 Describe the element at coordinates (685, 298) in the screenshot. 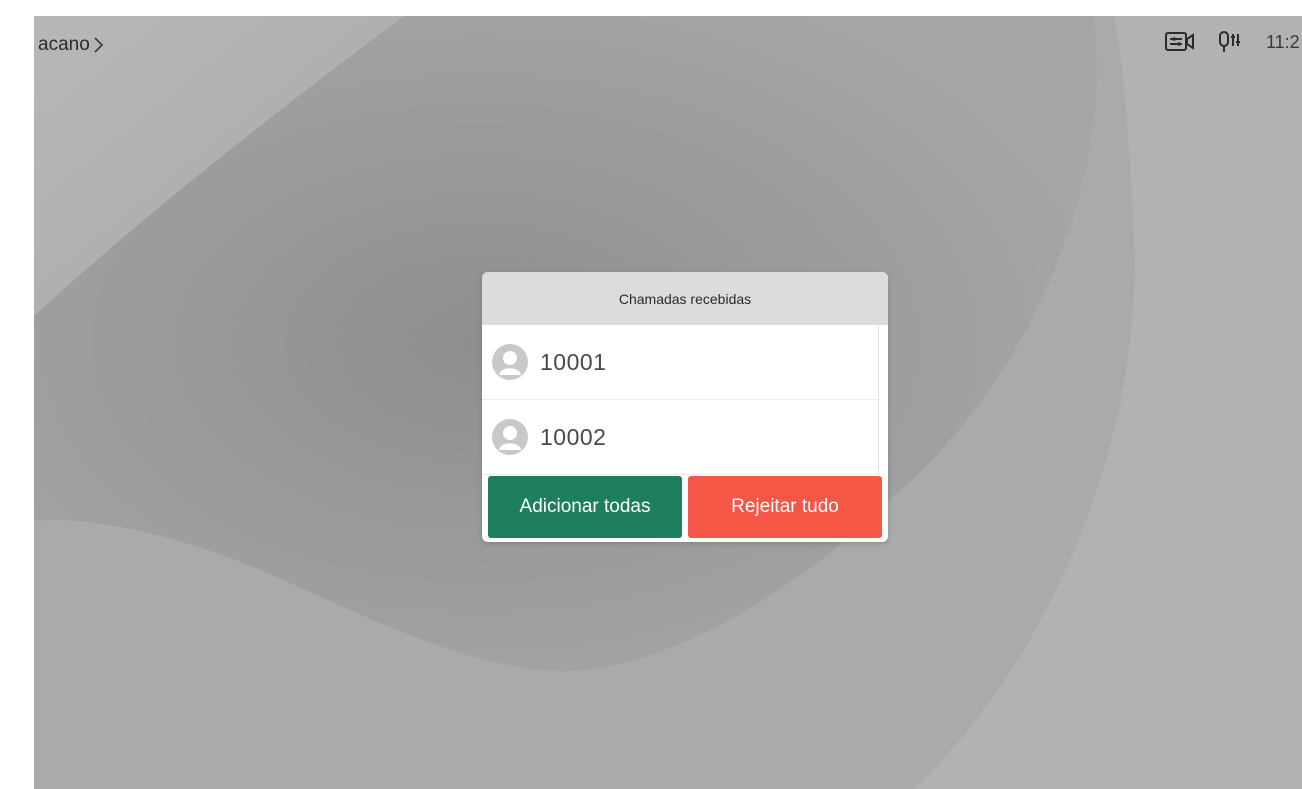

I see `dialog-title: Chamadas recebidas` at that location.